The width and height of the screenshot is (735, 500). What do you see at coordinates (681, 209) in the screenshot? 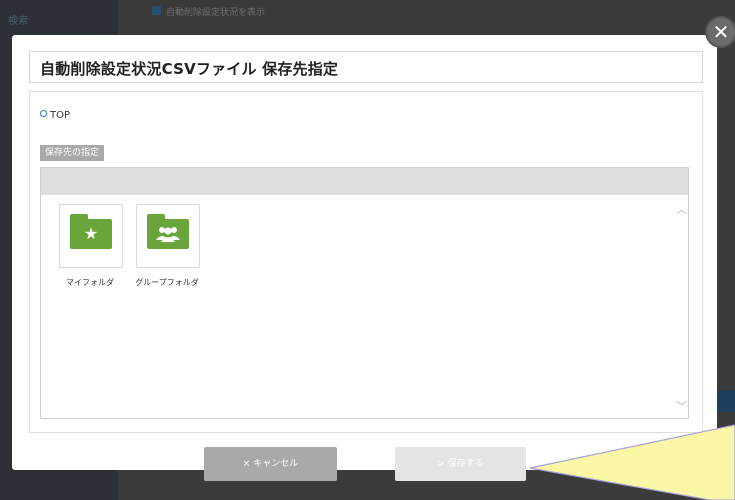
I see `scroll-up-icon: ︿` at bounding box center [681, 209].